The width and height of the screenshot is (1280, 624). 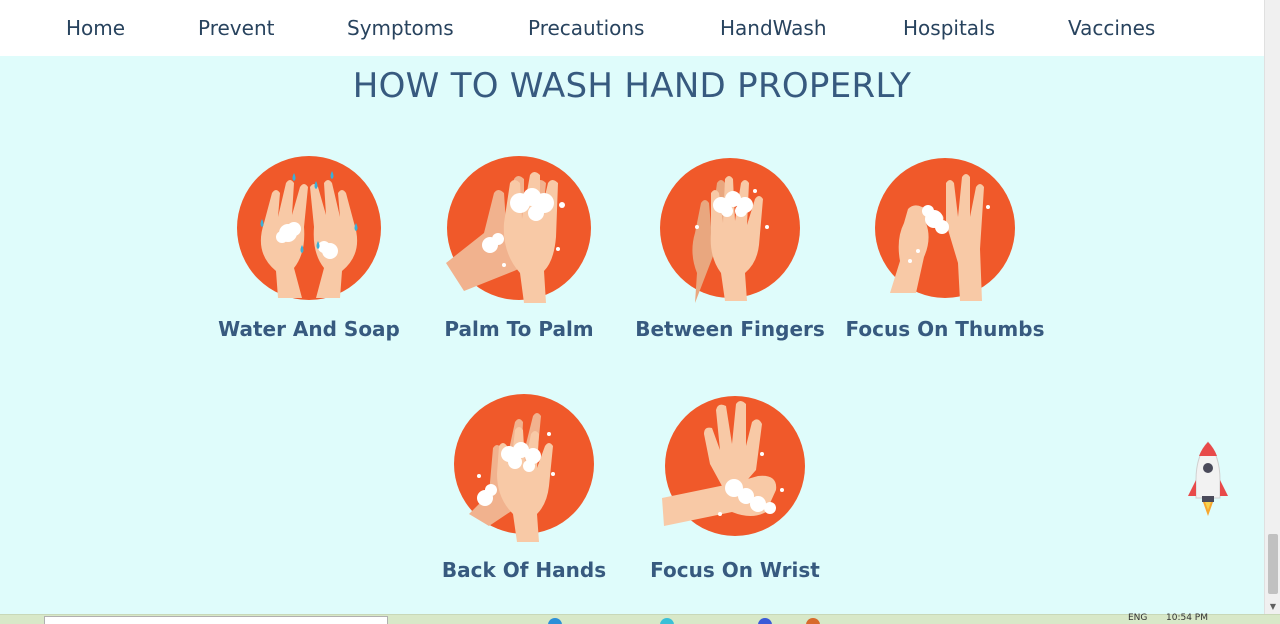 I want to click on rocket-icon, so click(x=1208, y=478).